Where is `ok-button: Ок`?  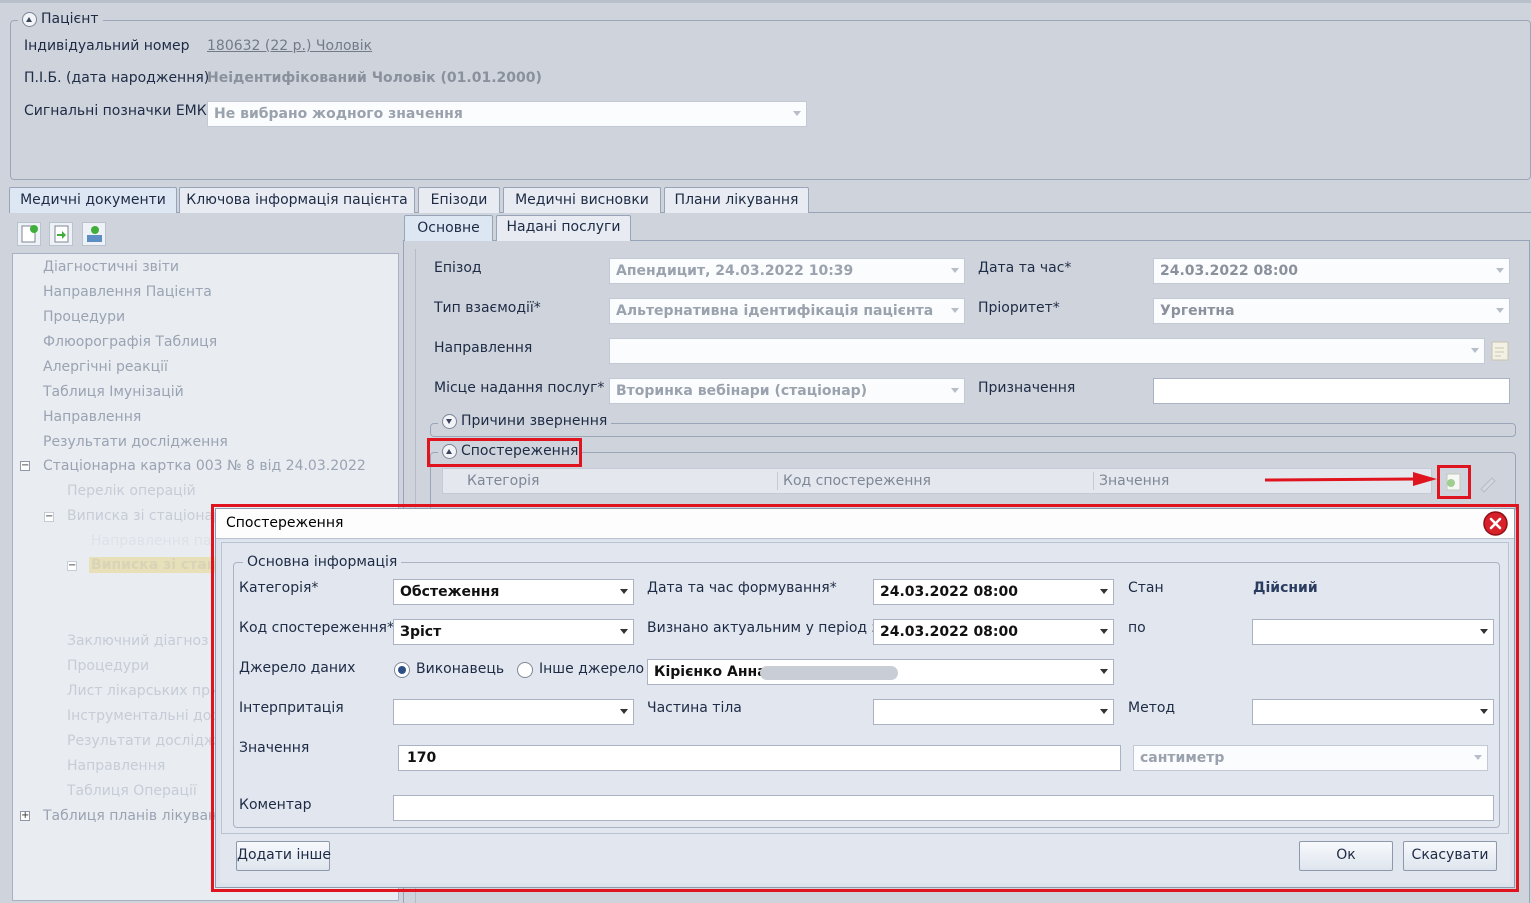 ok-button: Ок is located at coordinates (1346, 856).